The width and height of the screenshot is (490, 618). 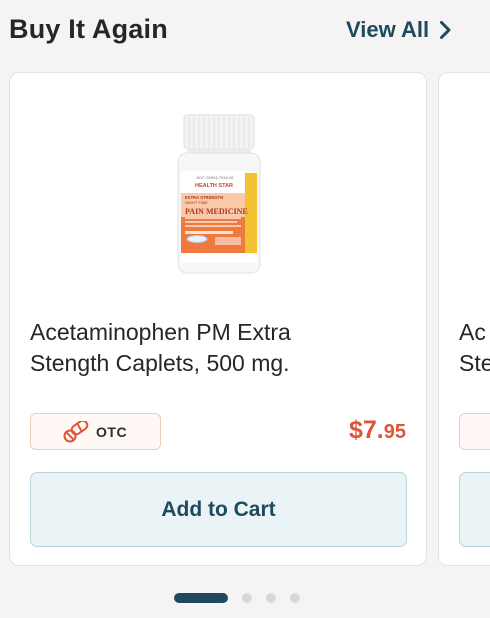 What do you see at coordinates (201, 598) in the screenshot?
I see `pagination-dot-active` at bounding box center [201, 598].